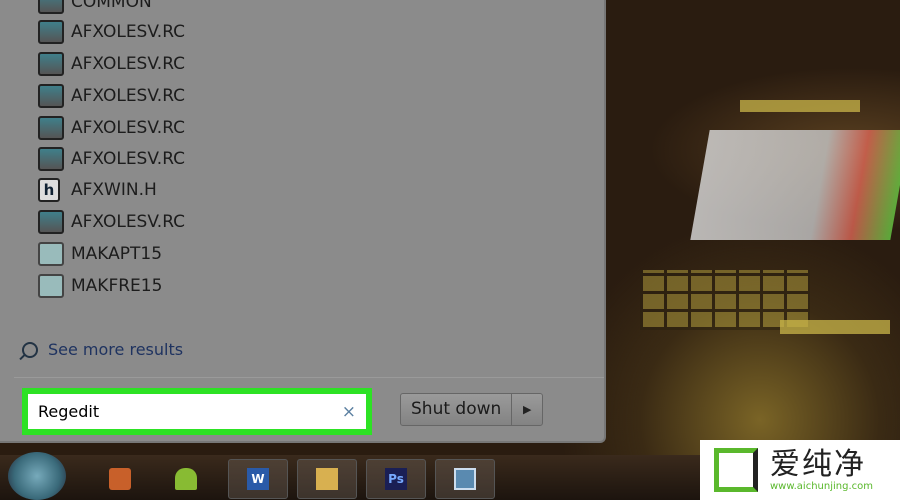 The height and width of the screenshot is (500, 900). Describe the element at coordinates (349, 412) in the screenshot. I see `clear-search-icon: ×` at that location.